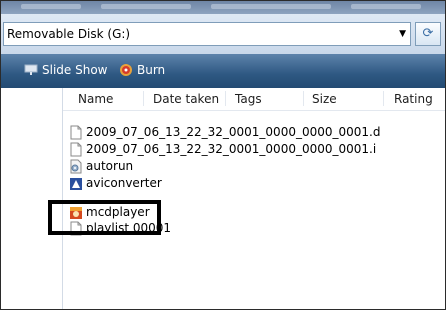 The height and width of the screenshot is (310, 446). What do you see at coordinates (223, 71) in the screenshot?
I see `command-toolbar: Slide Show Burn` at bounding box center [223, 71].